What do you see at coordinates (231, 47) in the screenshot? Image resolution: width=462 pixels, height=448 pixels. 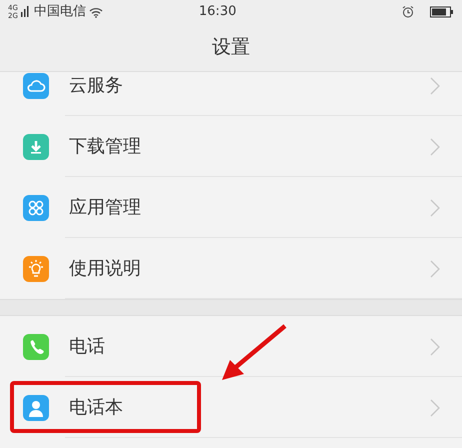 I see `page-title: 设置` at bounding box center [231, 47].